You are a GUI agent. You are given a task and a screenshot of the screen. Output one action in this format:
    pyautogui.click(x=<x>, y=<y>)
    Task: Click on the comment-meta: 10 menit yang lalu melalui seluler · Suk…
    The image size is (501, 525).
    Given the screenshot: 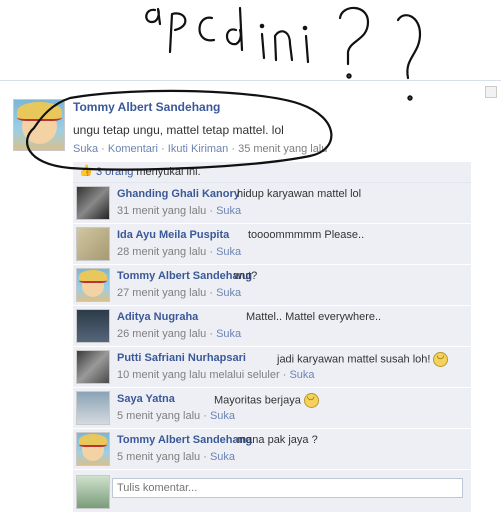 What is the action you would take?
    pyautogui.click(x=216, y=375)
    